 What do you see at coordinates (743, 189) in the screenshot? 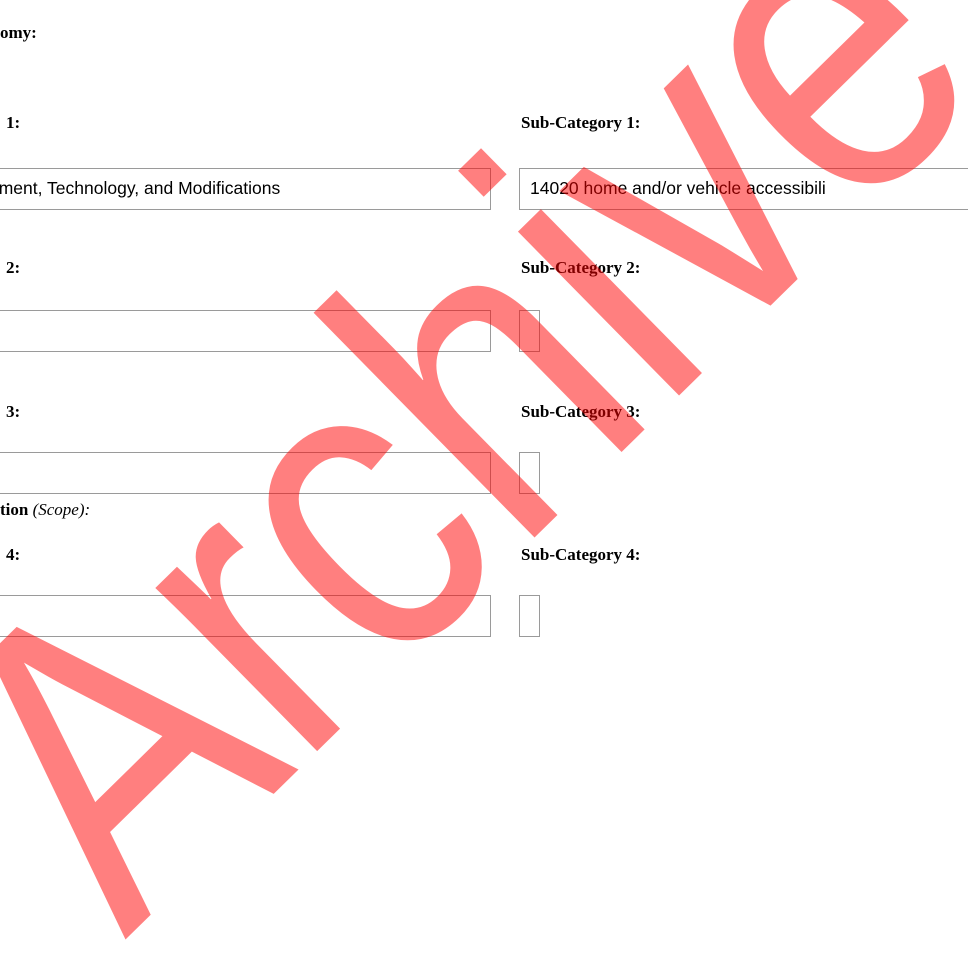
I see `subcategory-1-field: 14020 home and/or vehicle accessibili` at bounding box center [743, 189].